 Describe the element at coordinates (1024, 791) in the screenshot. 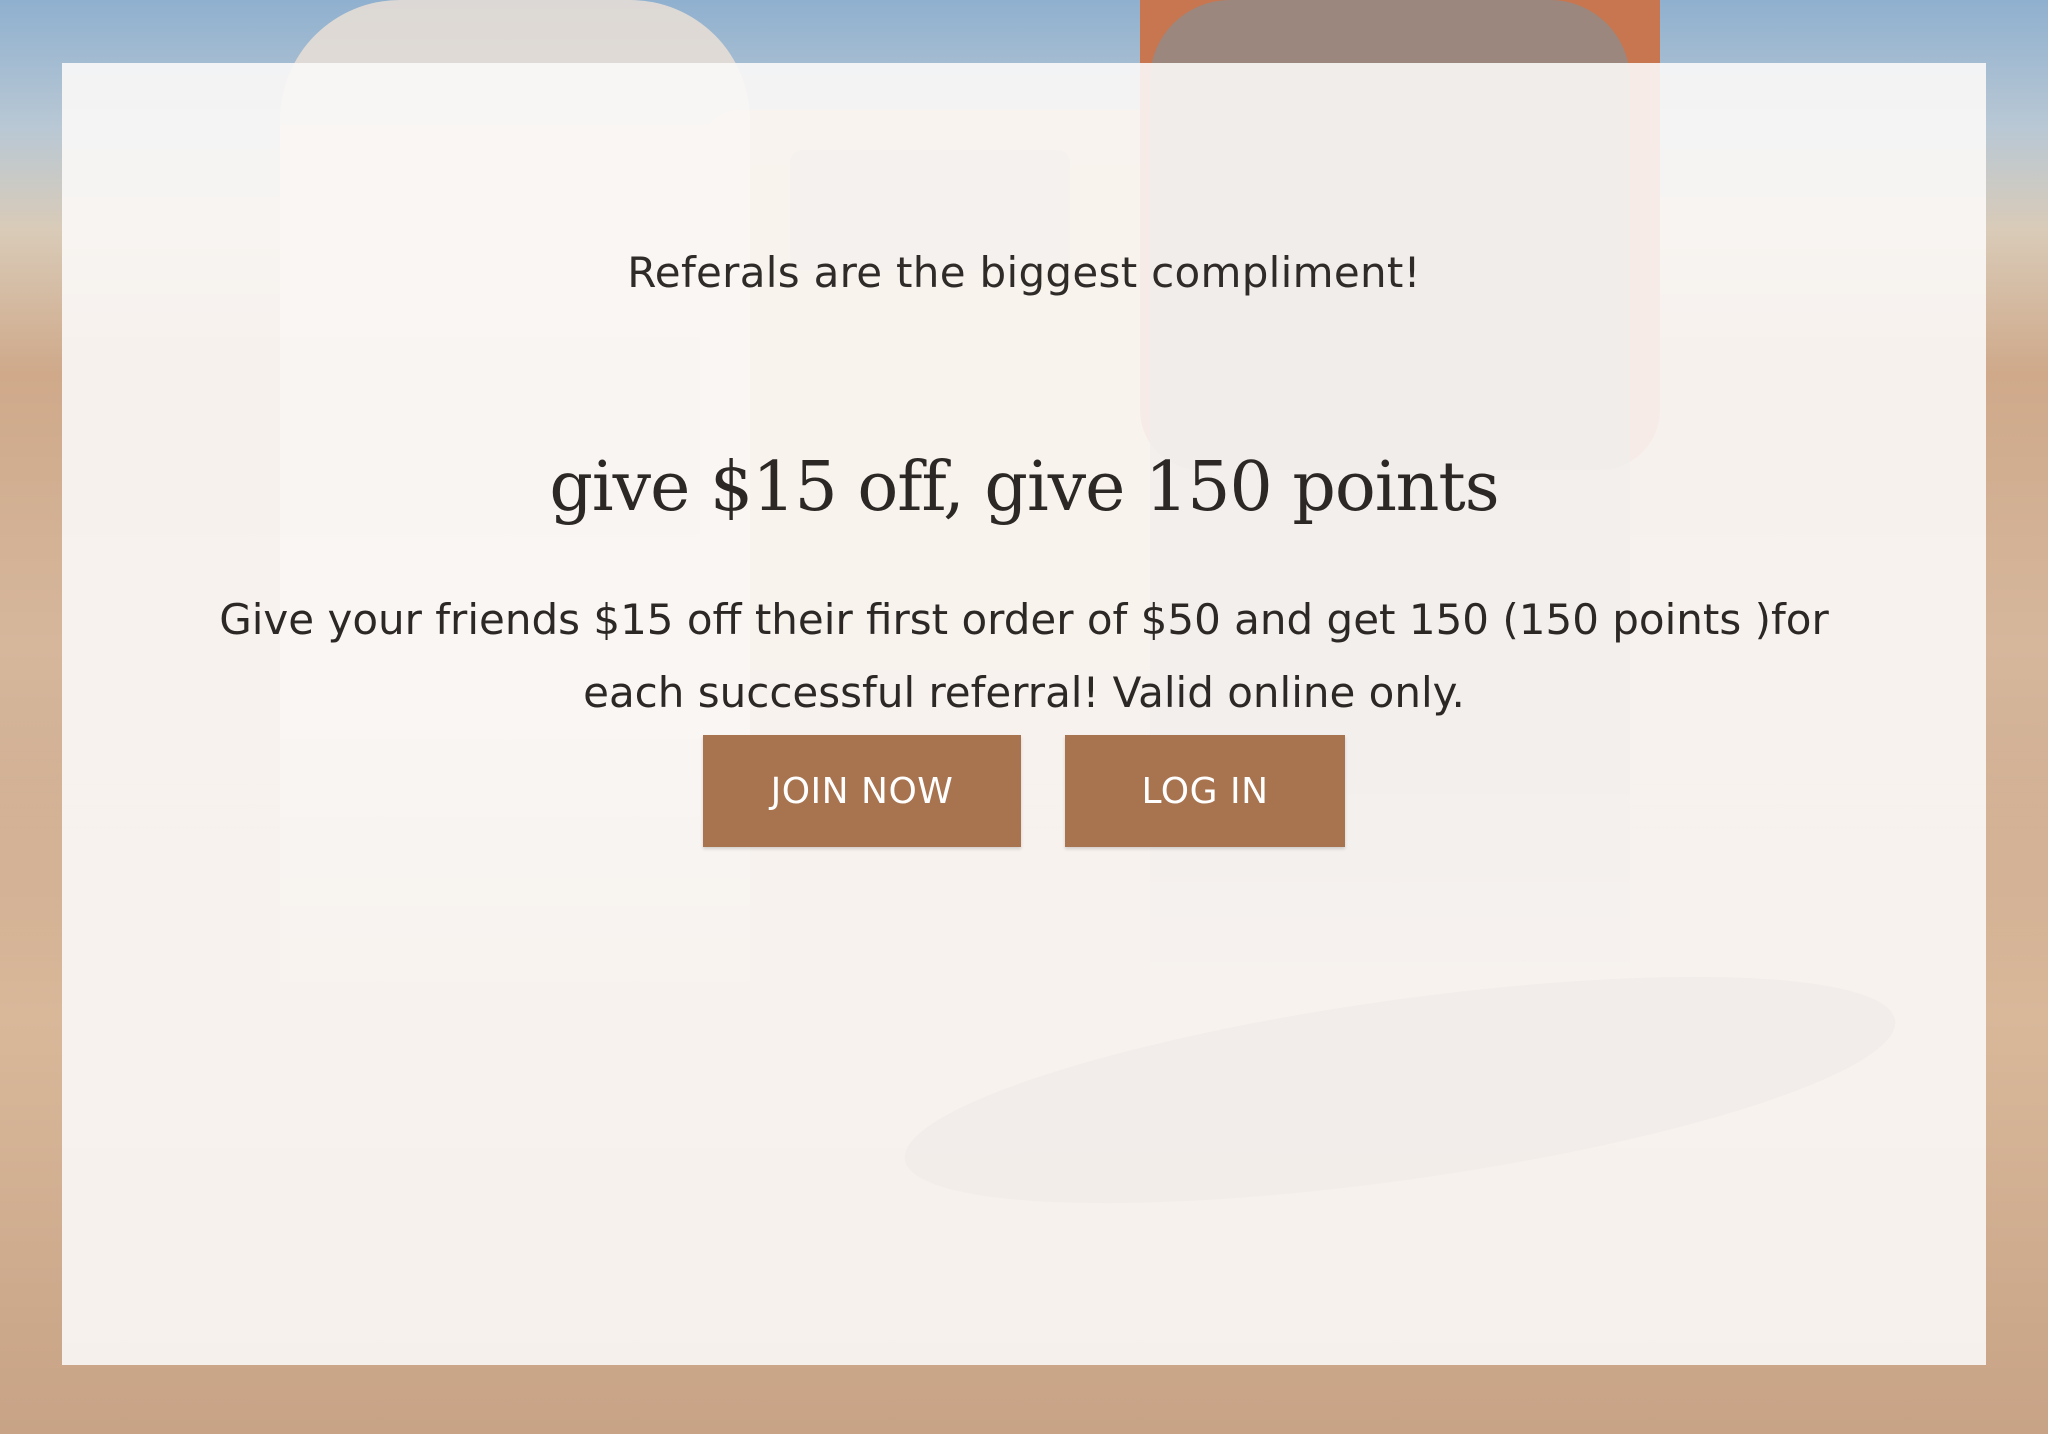

I see `referral-actions: JOIN NOW LOG IN` at that location.